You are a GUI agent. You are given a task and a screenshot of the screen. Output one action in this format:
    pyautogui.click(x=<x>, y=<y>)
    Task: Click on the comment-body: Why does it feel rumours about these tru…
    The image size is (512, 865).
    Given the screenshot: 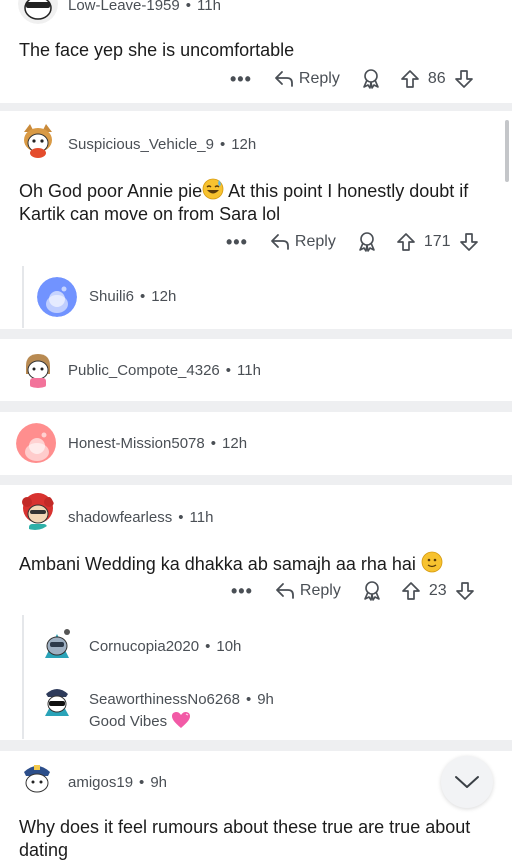 What is the action you would take?
    pyautogui.click(x=245, y=838)
    